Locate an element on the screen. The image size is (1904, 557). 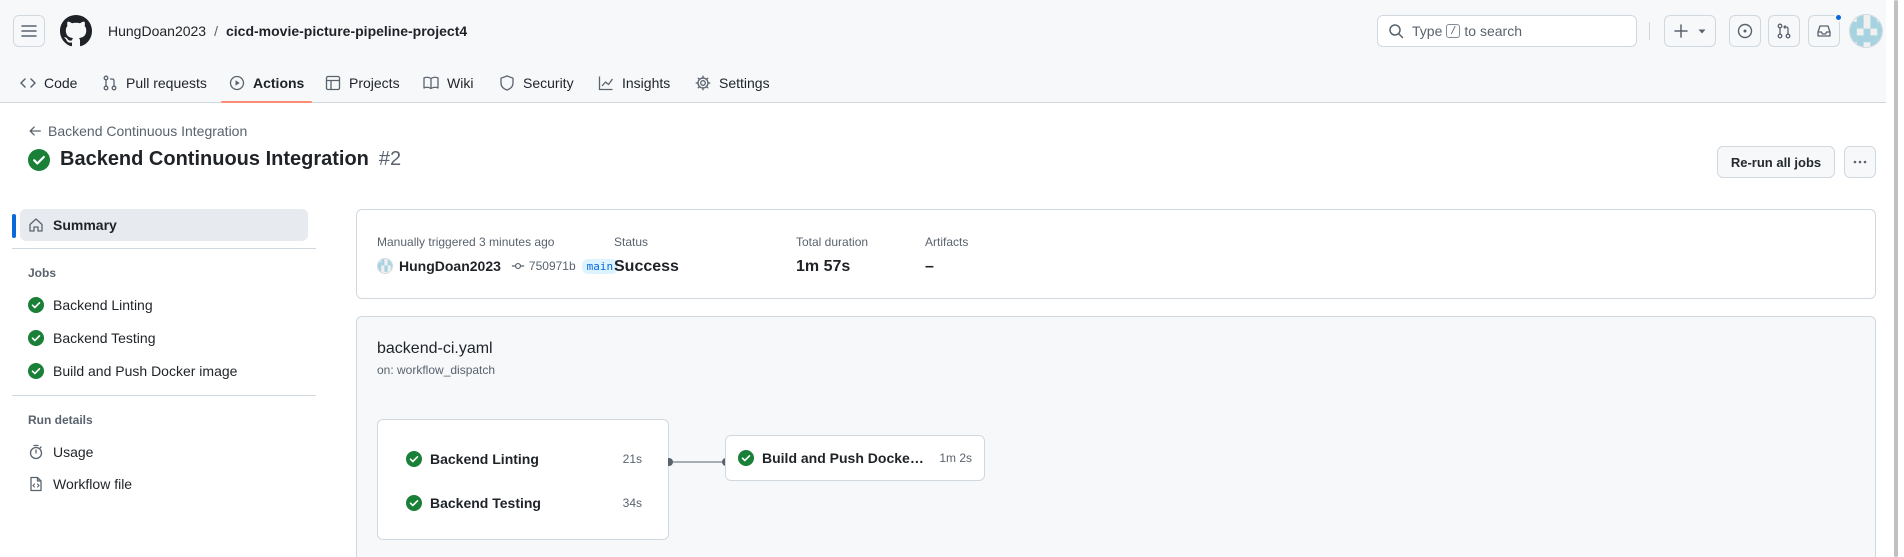
search-placeholder-suffix: to search is located at coordinates (1493, 31).